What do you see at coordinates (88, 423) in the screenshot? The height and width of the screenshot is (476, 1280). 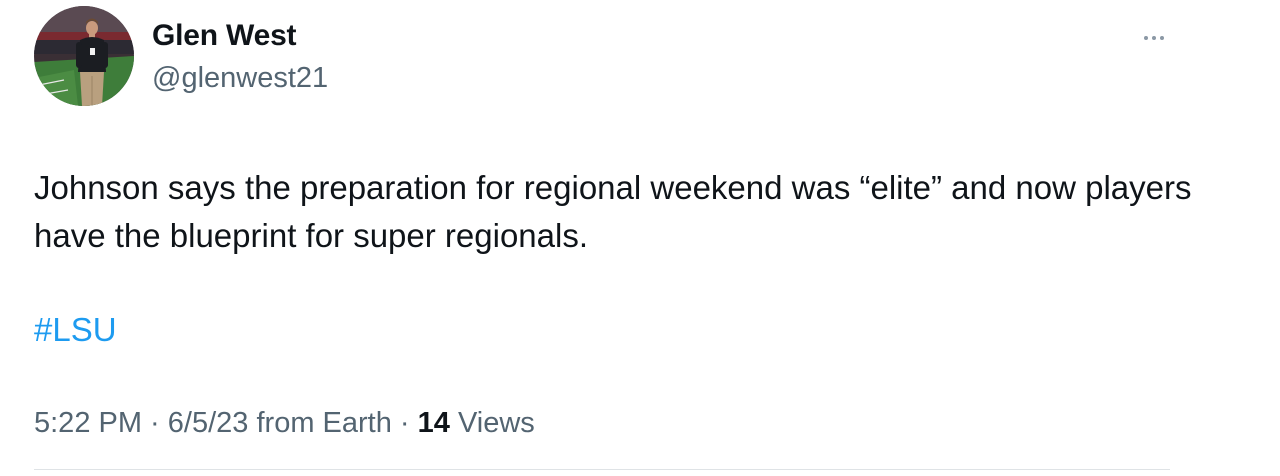 I see `timestamp-time: 5:22 PM` at bounding box center [88, 423].